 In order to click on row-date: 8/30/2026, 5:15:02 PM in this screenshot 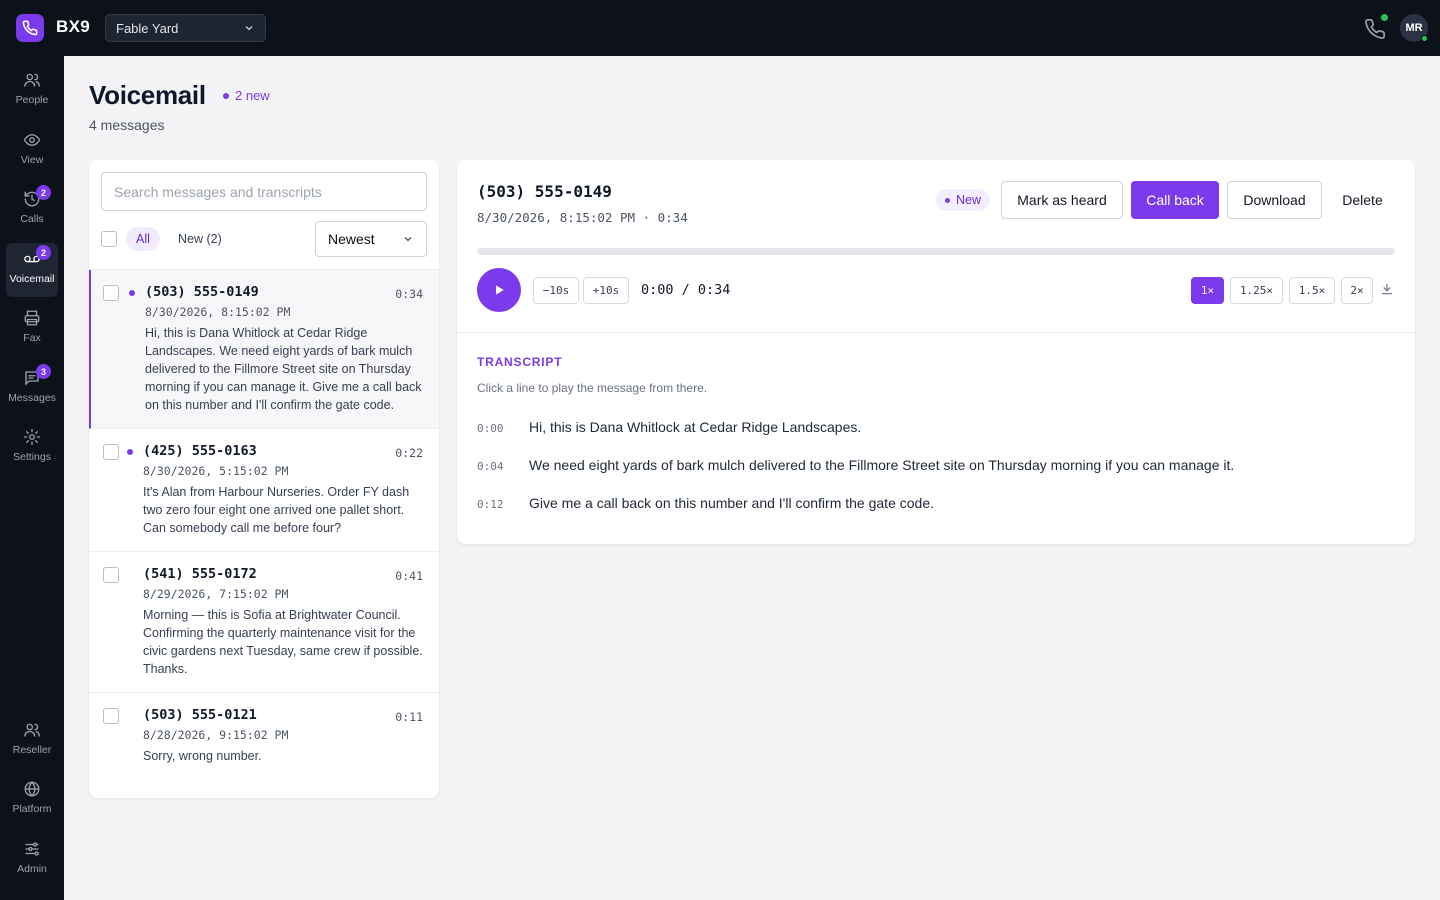, I will do `click(216, 471)`.